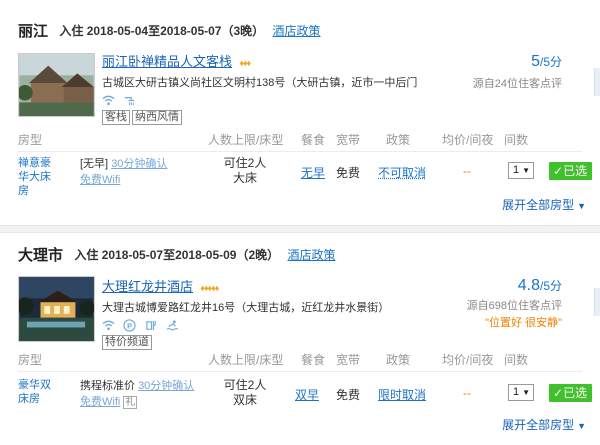  I want to click on hotel-name-link: 丽江卧禅精品人文客栈, so click(167, 61).